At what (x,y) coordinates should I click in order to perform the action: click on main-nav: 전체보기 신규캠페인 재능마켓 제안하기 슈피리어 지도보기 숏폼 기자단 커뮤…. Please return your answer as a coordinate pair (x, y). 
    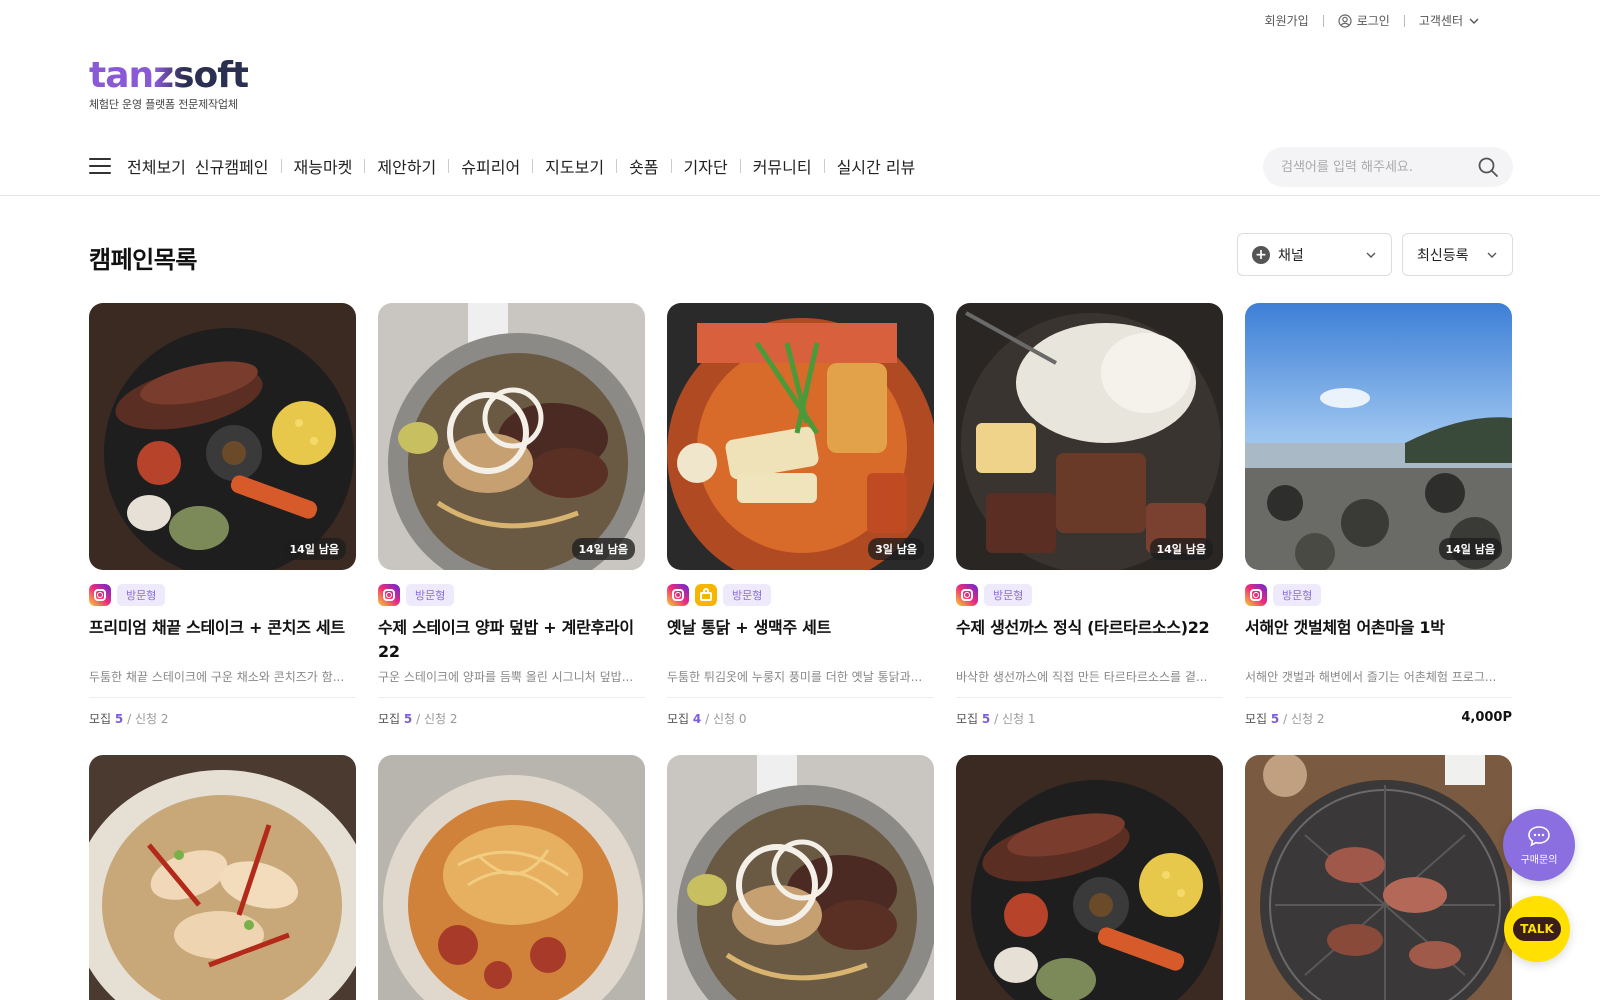
    Looking at the image, I should click on (502, 166).